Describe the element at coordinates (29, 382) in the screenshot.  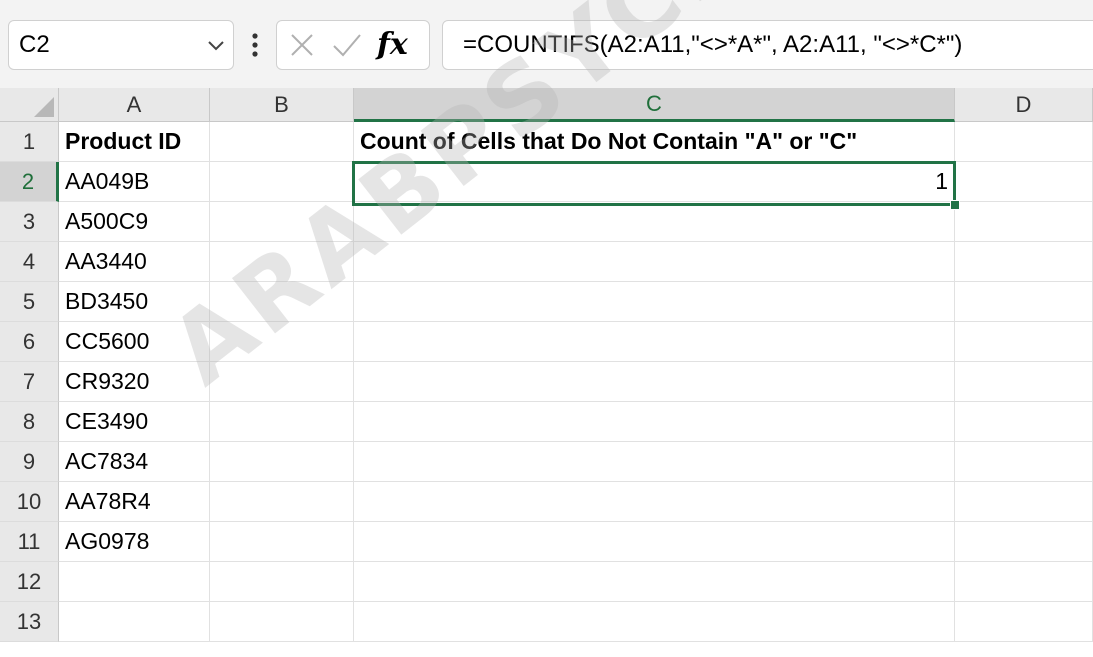
I see `row-header-7: 7` at that location.